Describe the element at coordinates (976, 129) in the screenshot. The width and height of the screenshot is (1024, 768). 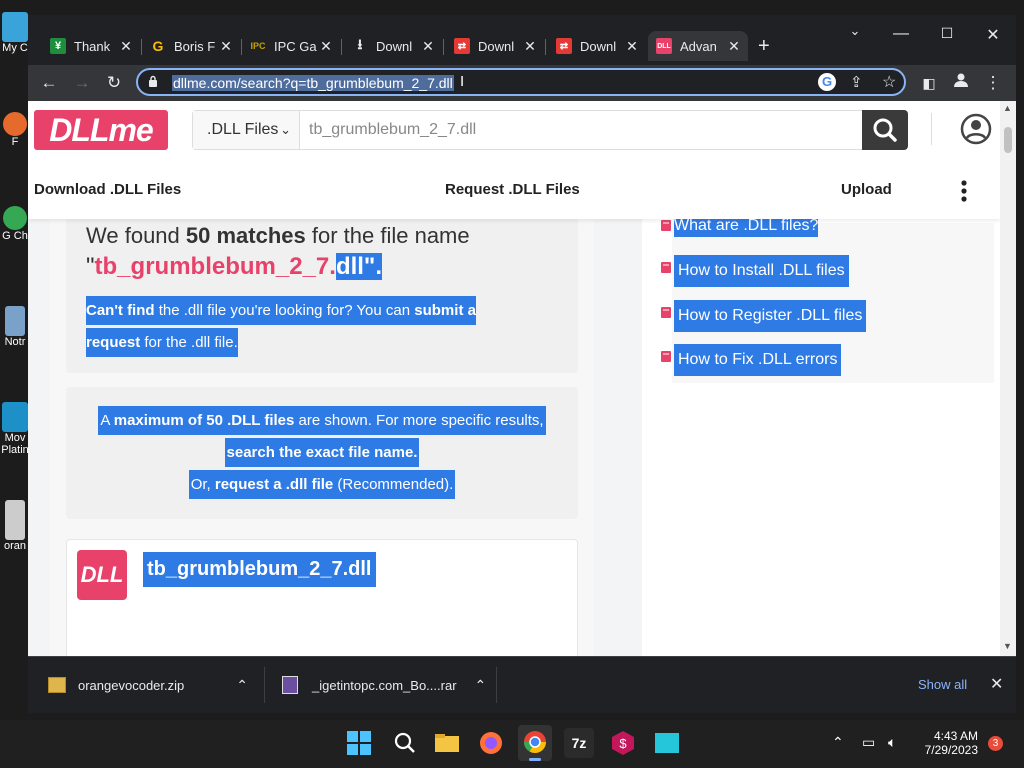
I see `user-account-icon` at that location.